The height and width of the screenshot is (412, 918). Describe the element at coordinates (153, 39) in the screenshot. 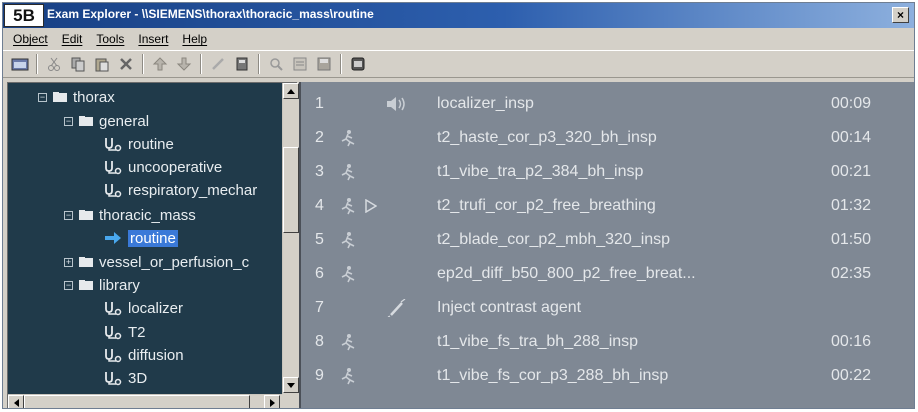

I see `menu-insert: Insert` at that location.